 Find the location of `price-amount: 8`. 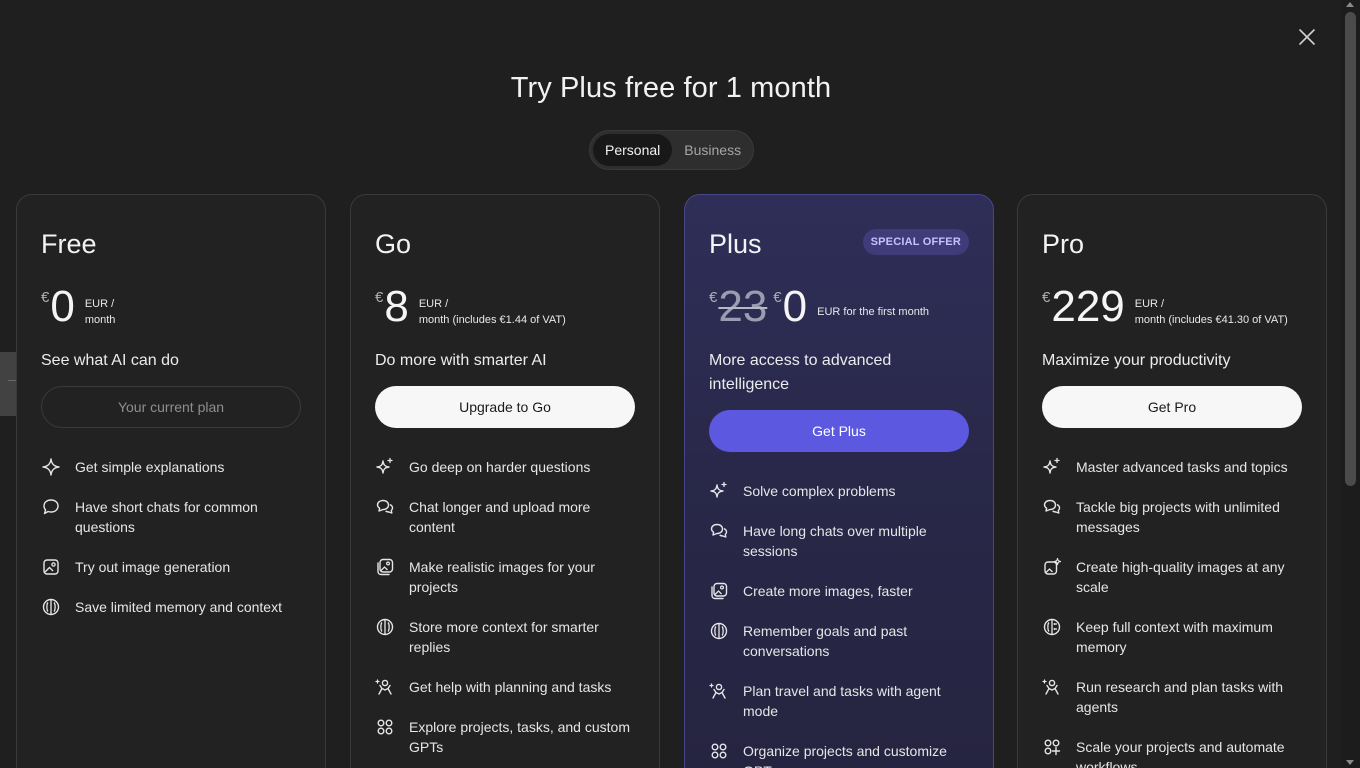

price-amount: 8 is located at coordinates (396, 306).